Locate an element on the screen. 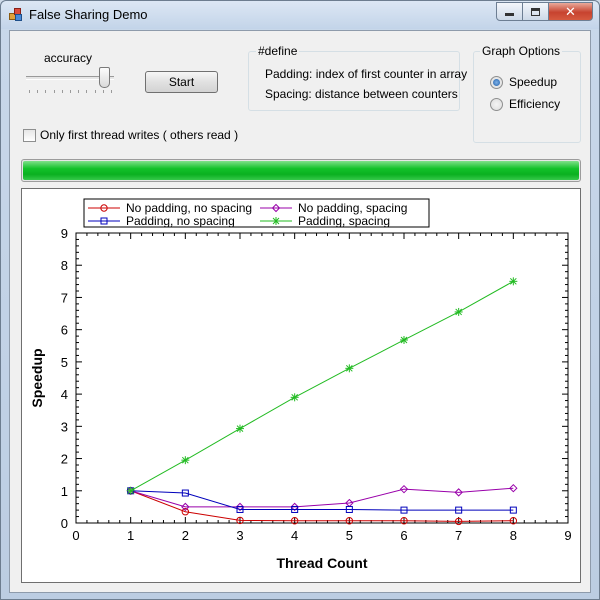 The image size is (600, 600). x-tick-label: 5 is located at coordinates (349, 535).